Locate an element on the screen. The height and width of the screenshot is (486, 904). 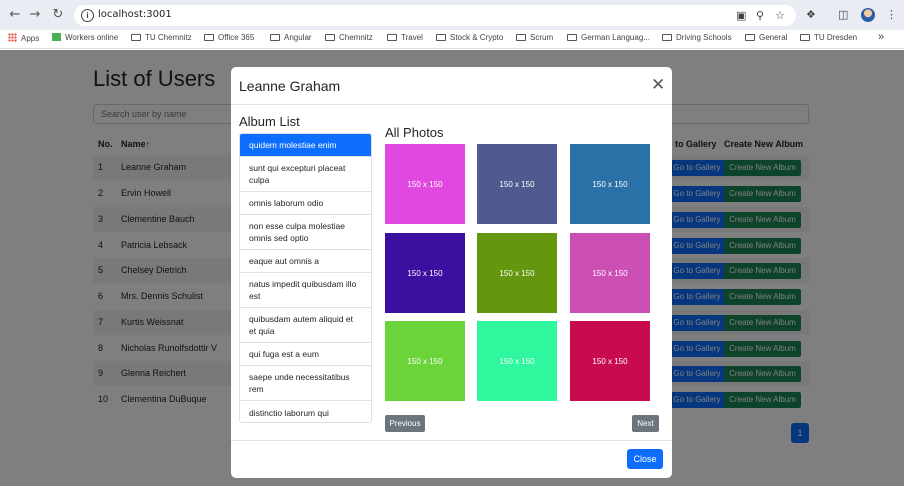
menu-kebab-icon: ⋮ is located at coordinates (891, 14).